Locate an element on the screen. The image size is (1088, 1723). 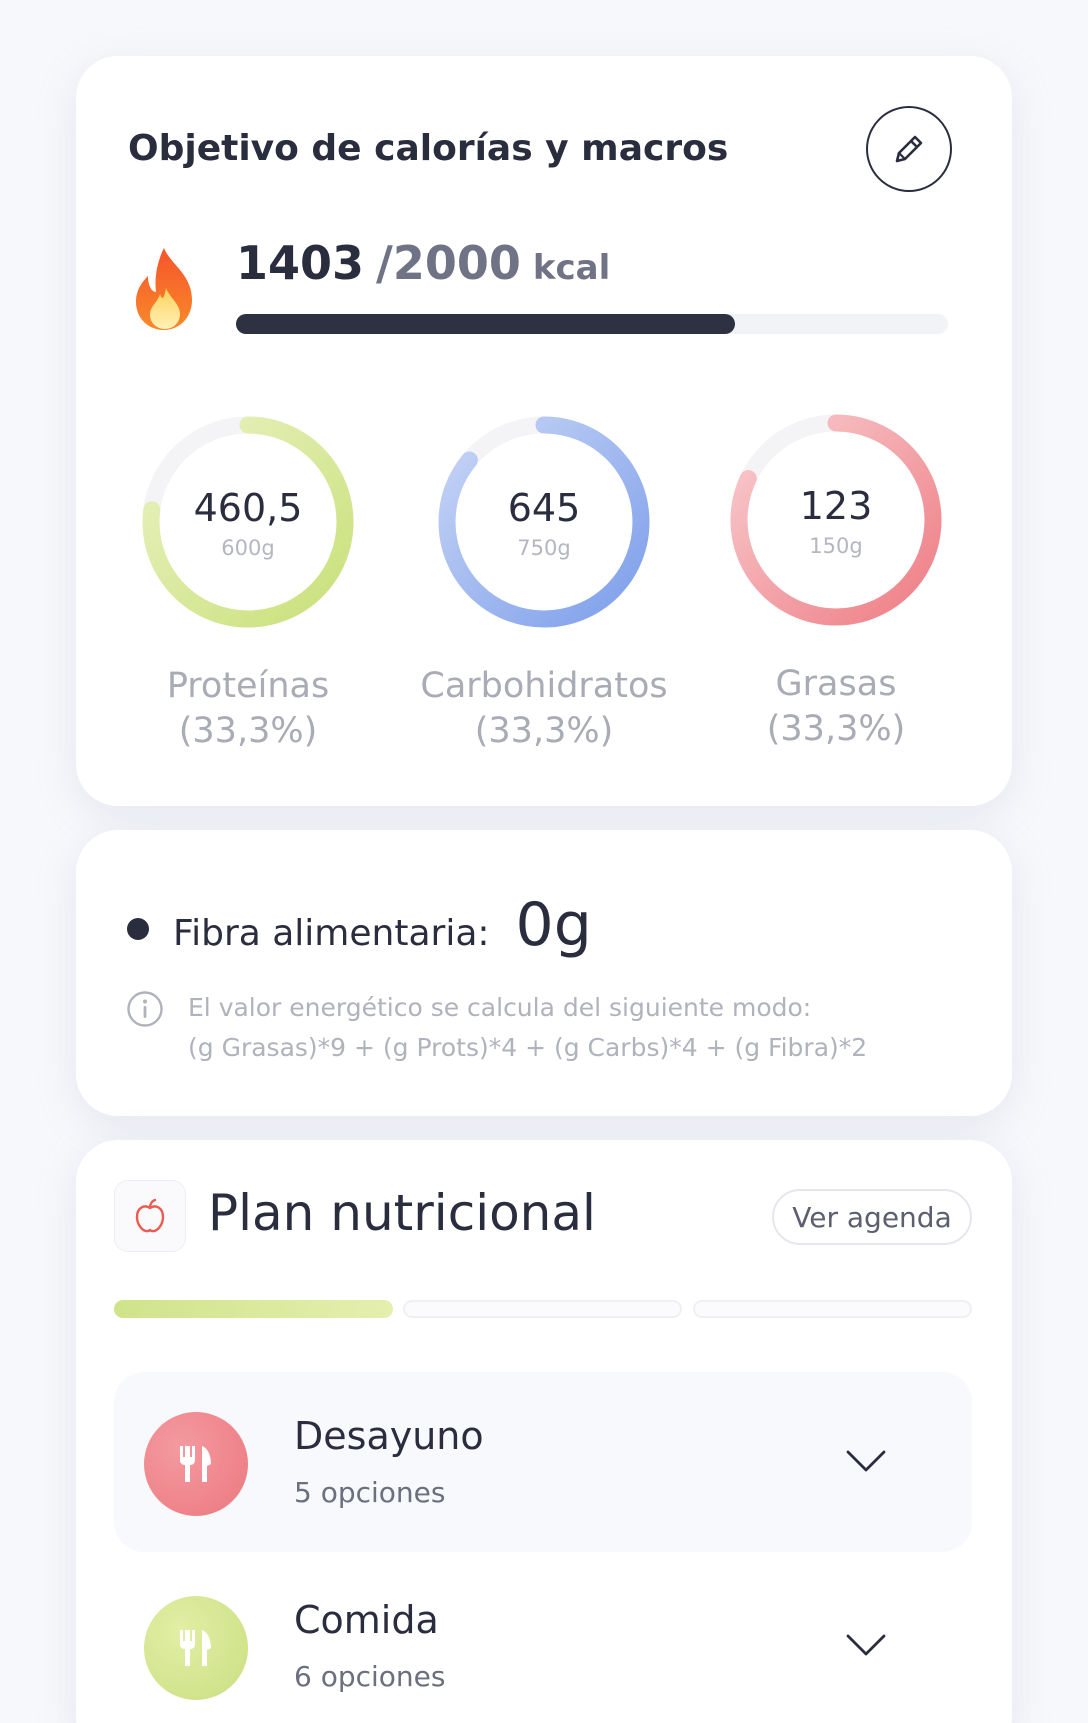
apple-icon-box is located at coordinates (150, 1216).